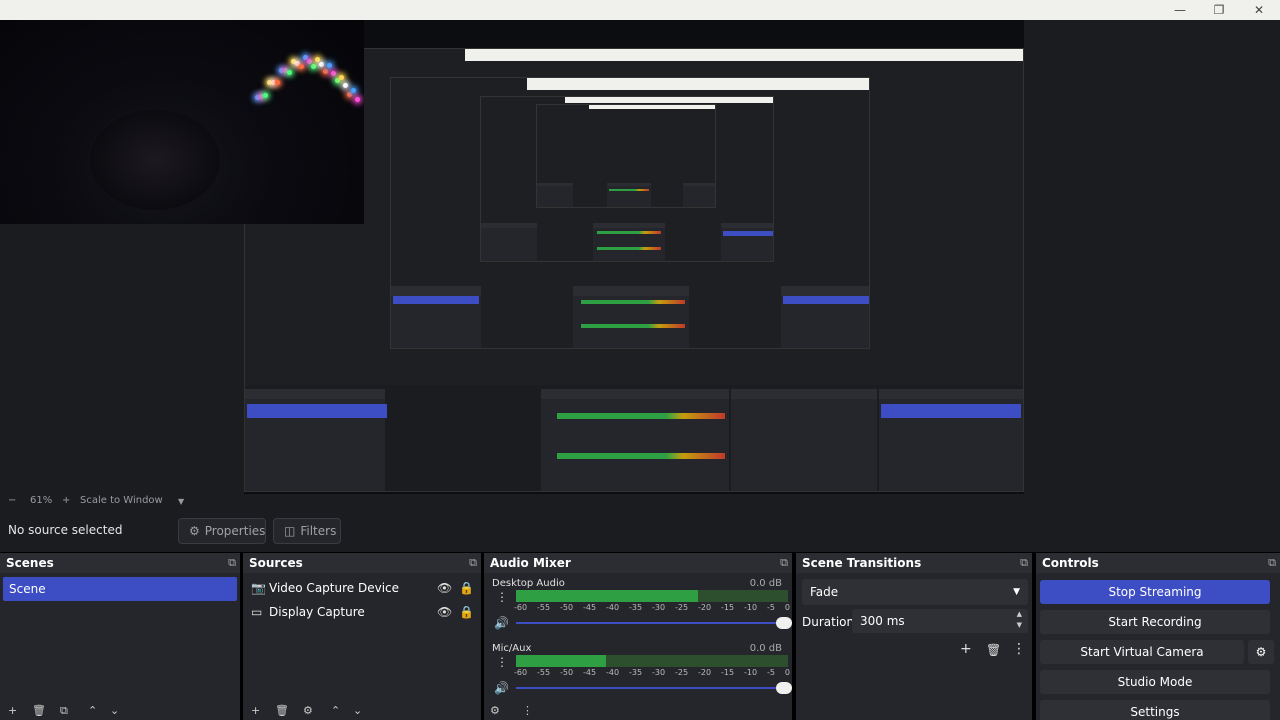 The width and height of the screenshot is (1280, 720). Describe the element at coordinates (307, 531) in the screenshot. I see `filters-button: ◫ Filters` at that location.